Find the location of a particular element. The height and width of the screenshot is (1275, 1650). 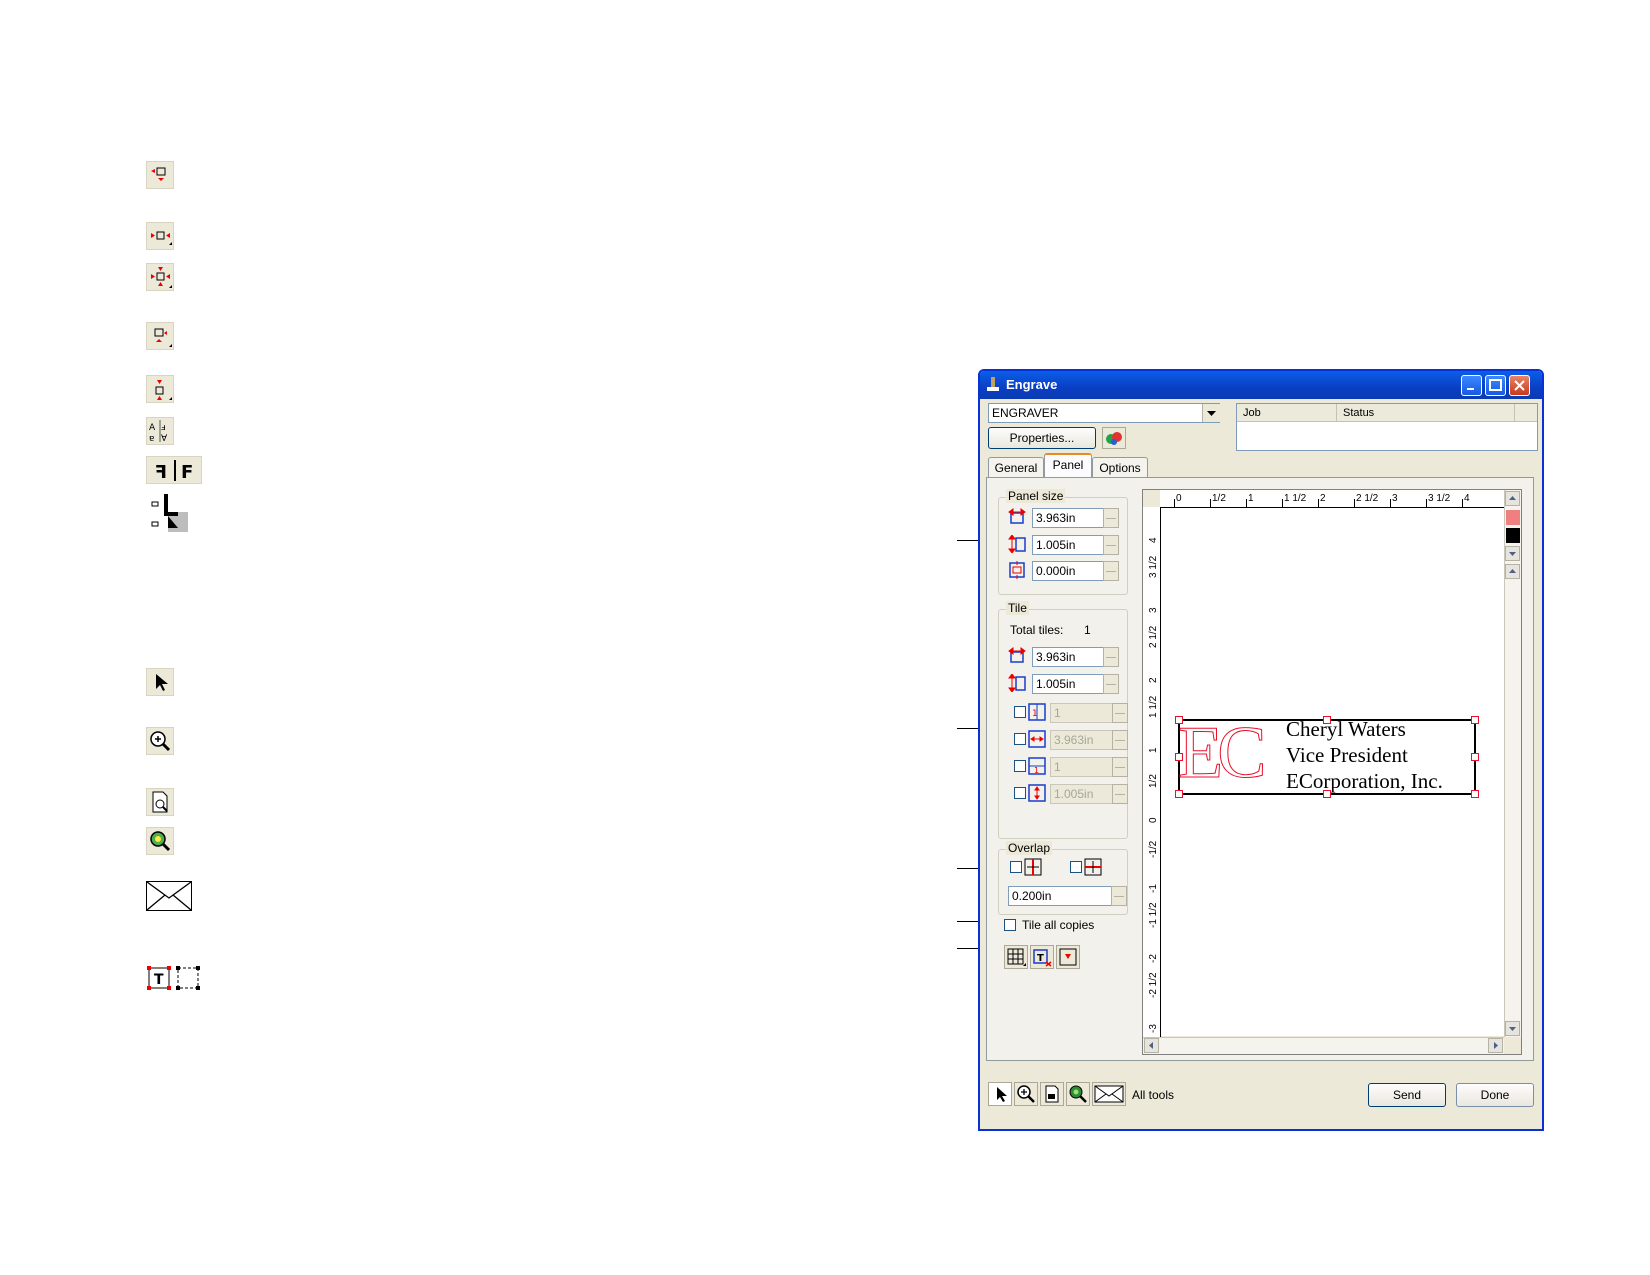

color-swatch-salmon is located at coordinates (1513, 517).